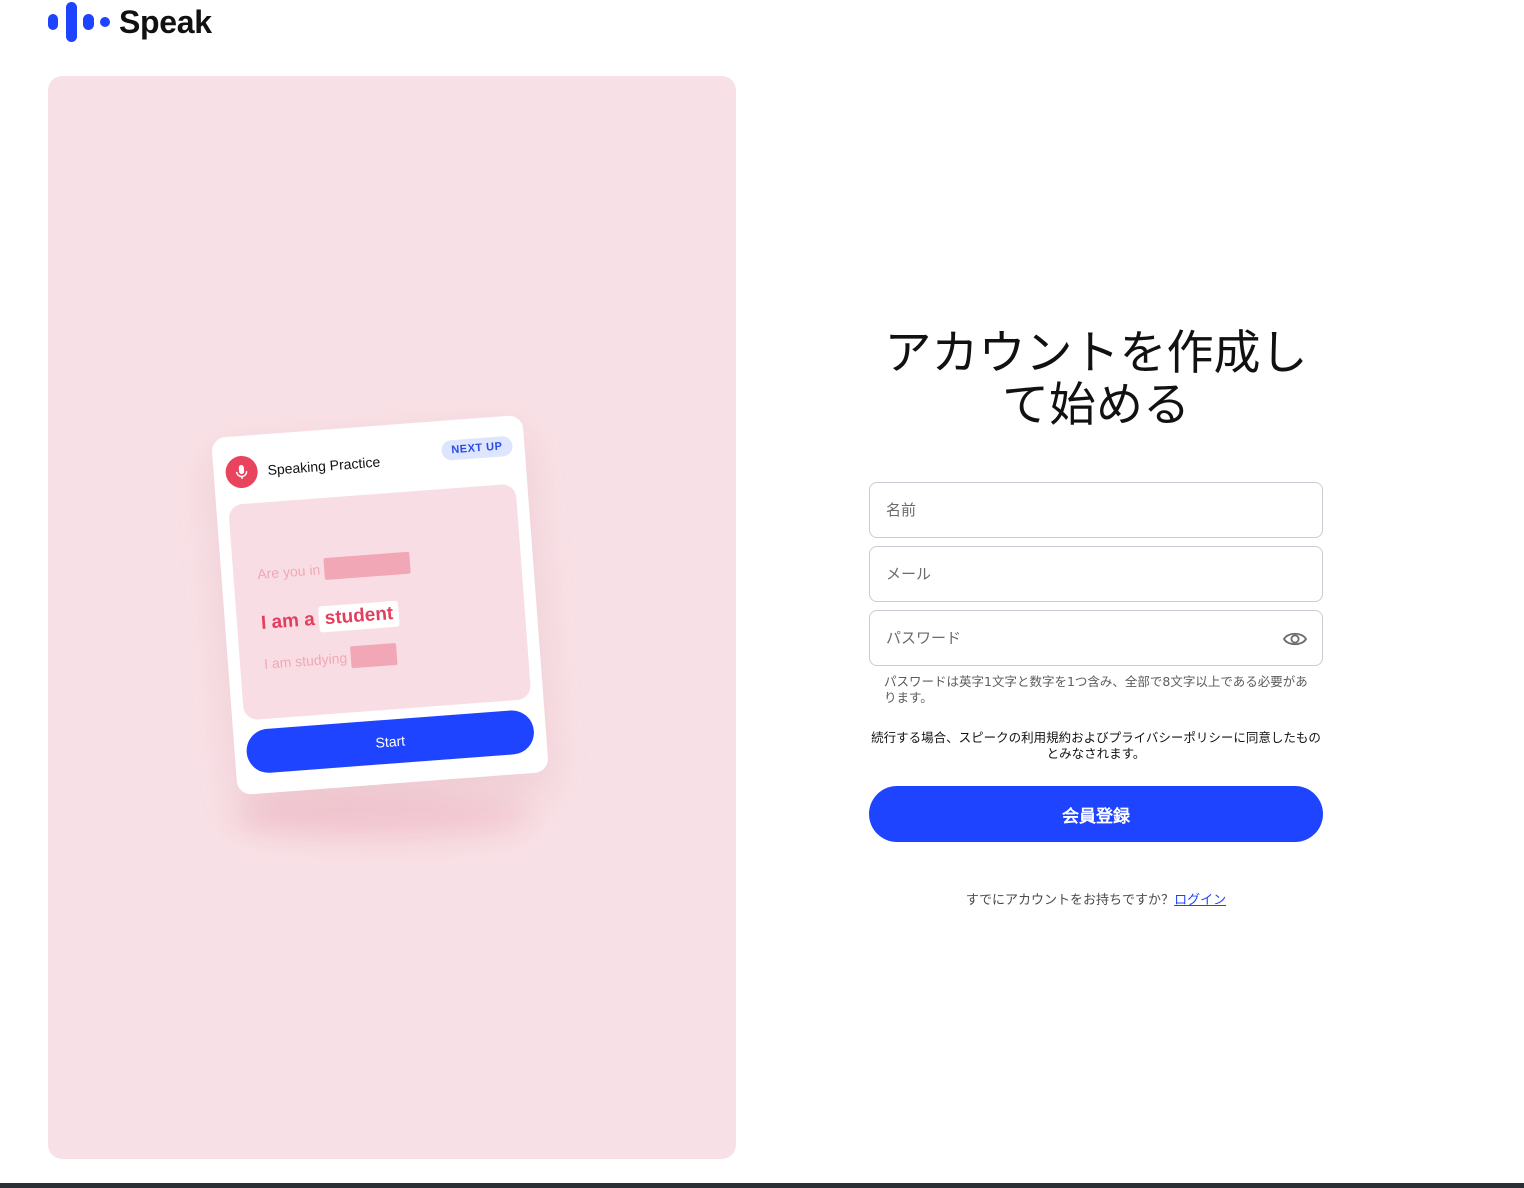 This screenshot has height=1188, width=1524. What do you see at coordinates (1070, 900) in the screenshot?
I see `login-prompt: すでにアカウントをお持ちですか？` at bounding box center [1070, 900].